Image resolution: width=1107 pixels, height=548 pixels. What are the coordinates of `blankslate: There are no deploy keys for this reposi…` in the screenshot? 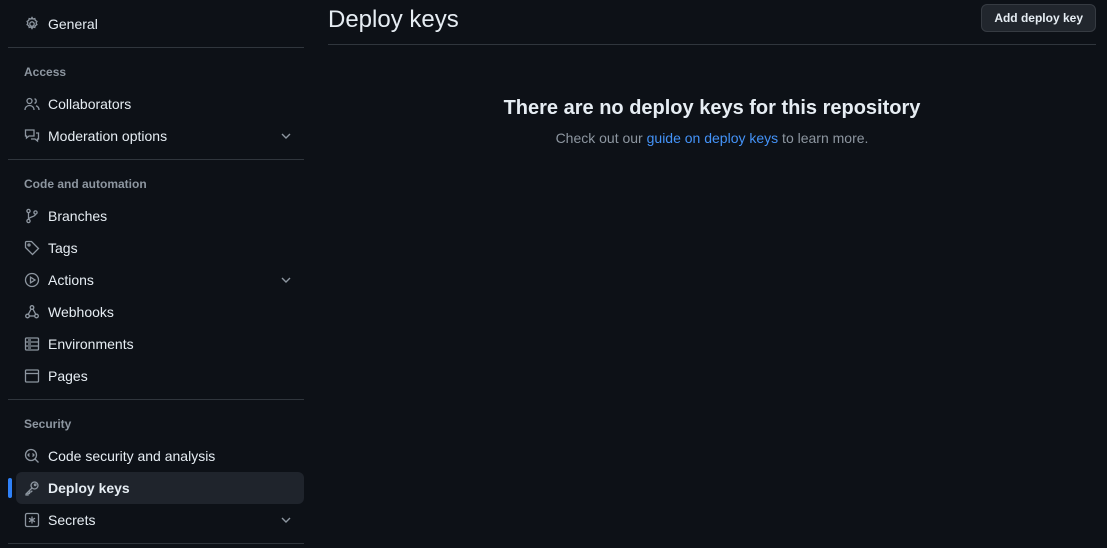 It's located at (712, 121).